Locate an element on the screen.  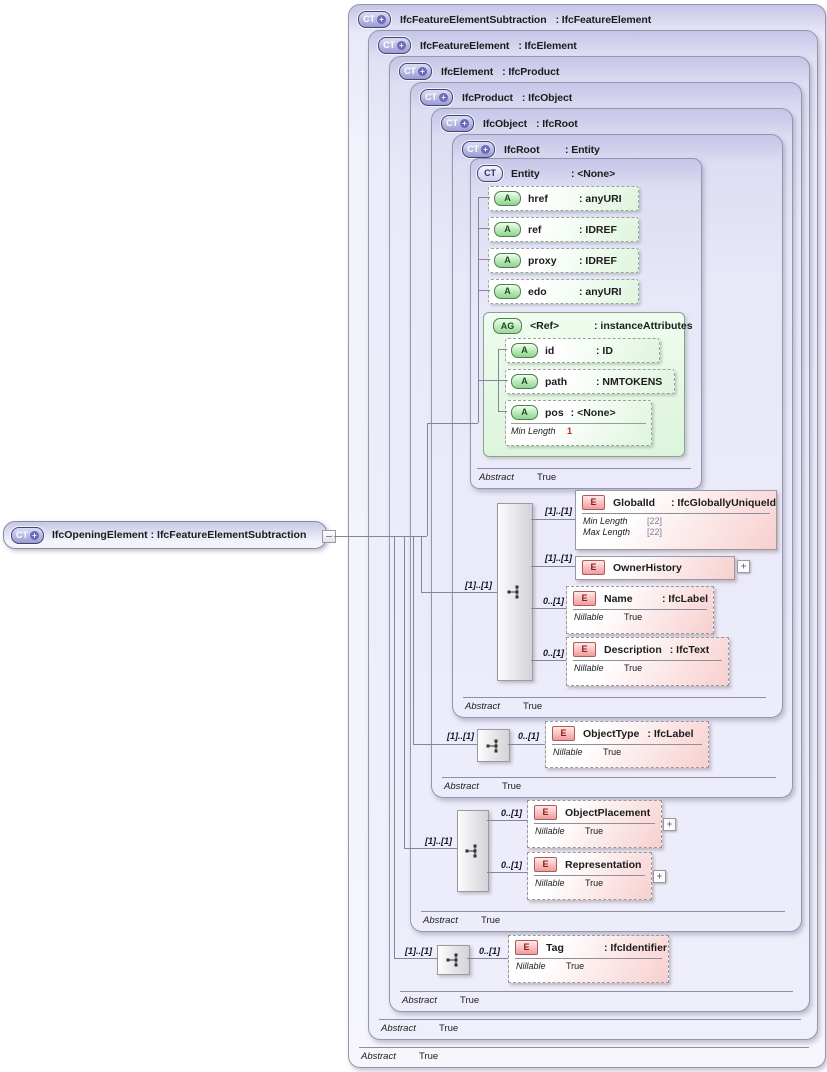
type-base: : IfcRoot is located at coordinates (557, 123).